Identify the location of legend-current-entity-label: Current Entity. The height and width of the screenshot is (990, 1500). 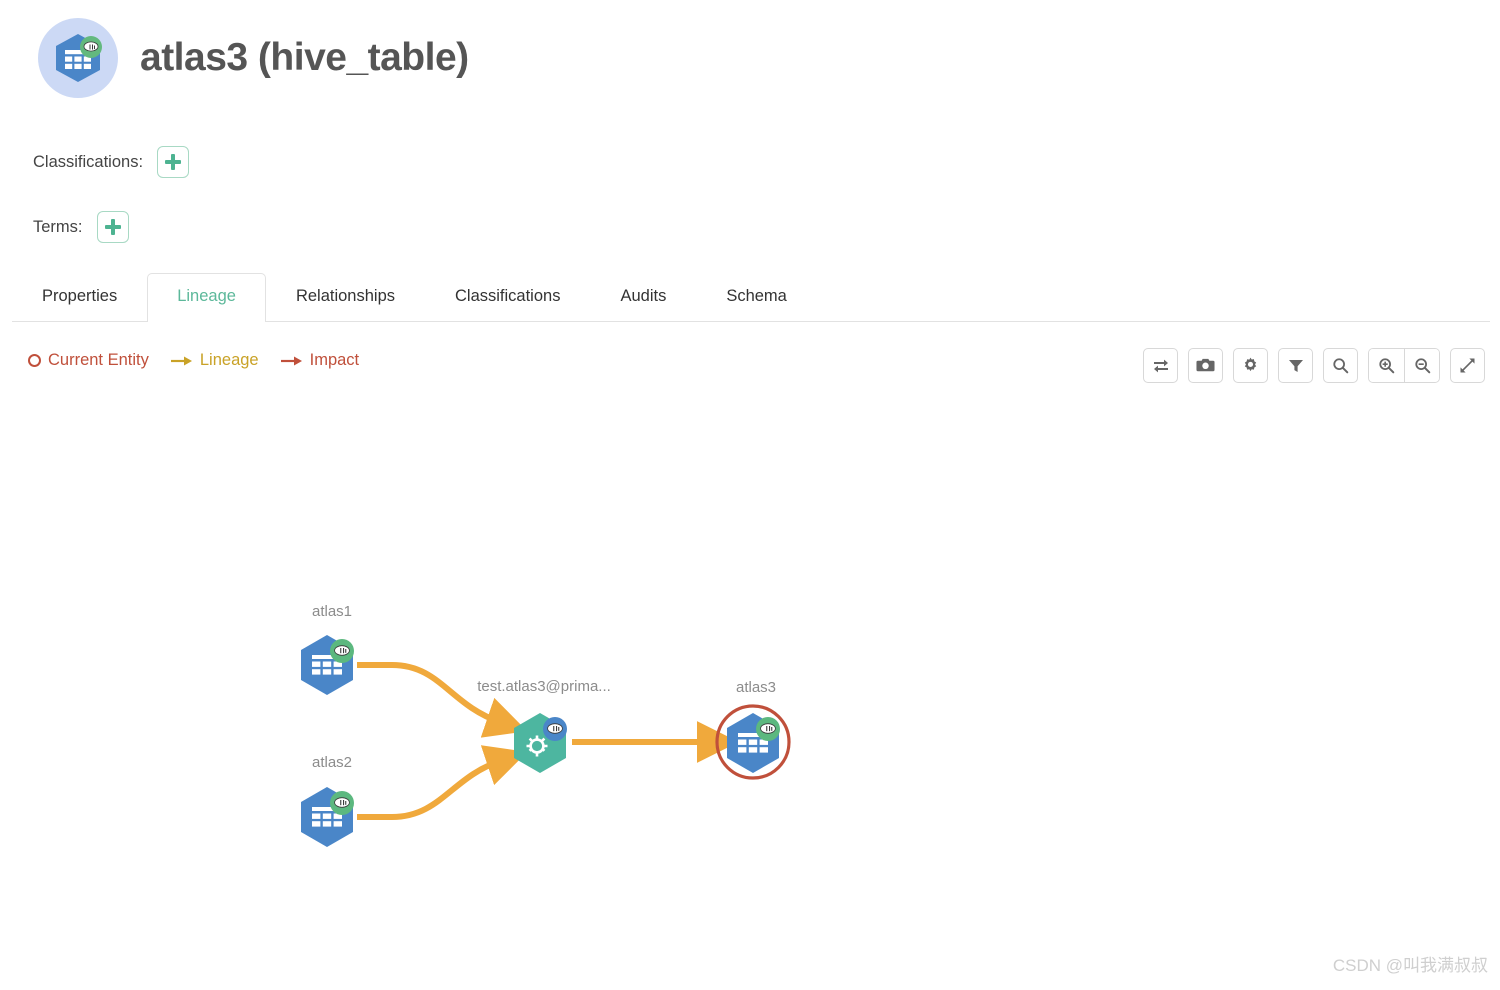
(98, 360).